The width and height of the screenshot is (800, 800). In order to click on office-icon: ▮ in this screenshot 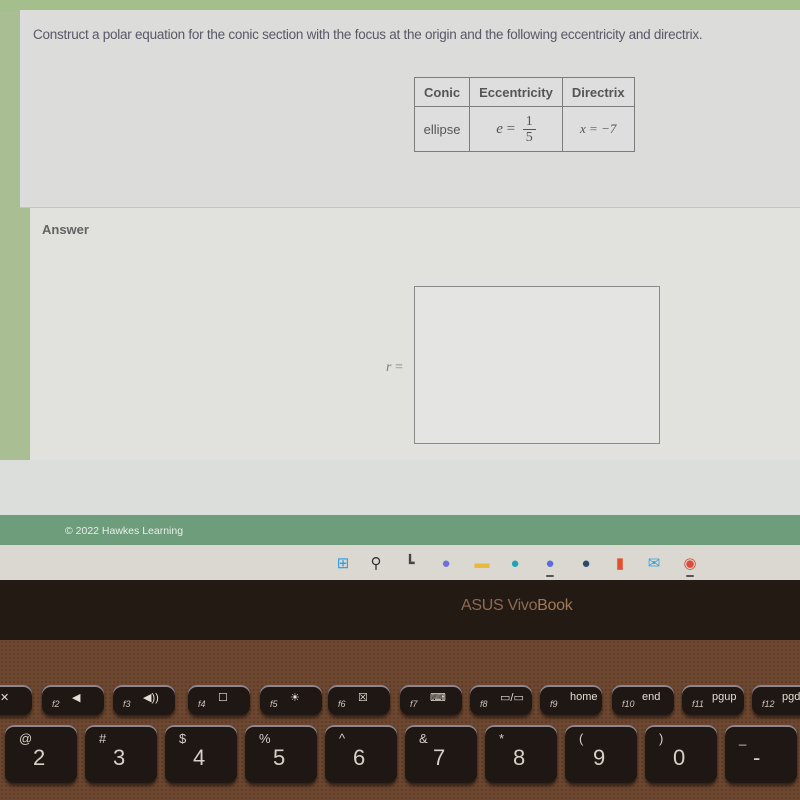, I will do `click(620, 563)`.